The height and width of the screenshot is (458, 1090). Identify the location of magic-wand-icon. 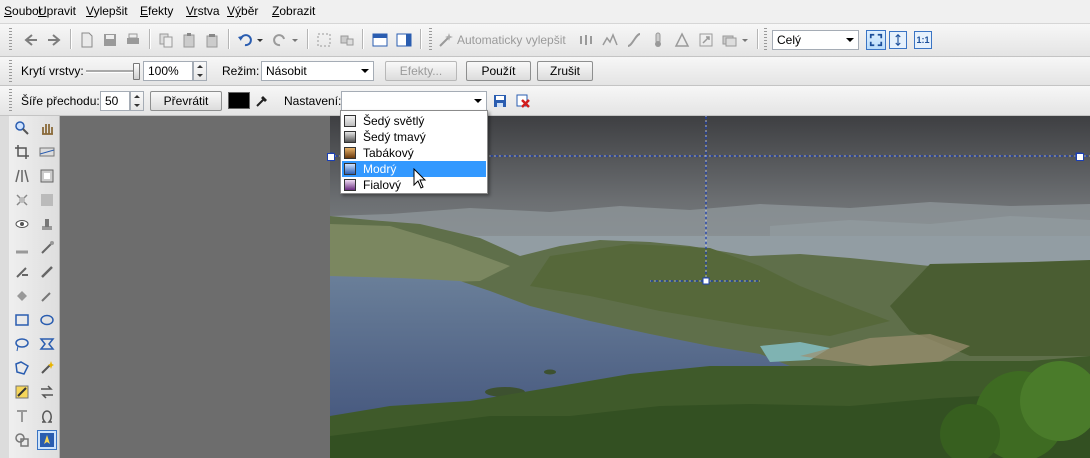
(446, 40).